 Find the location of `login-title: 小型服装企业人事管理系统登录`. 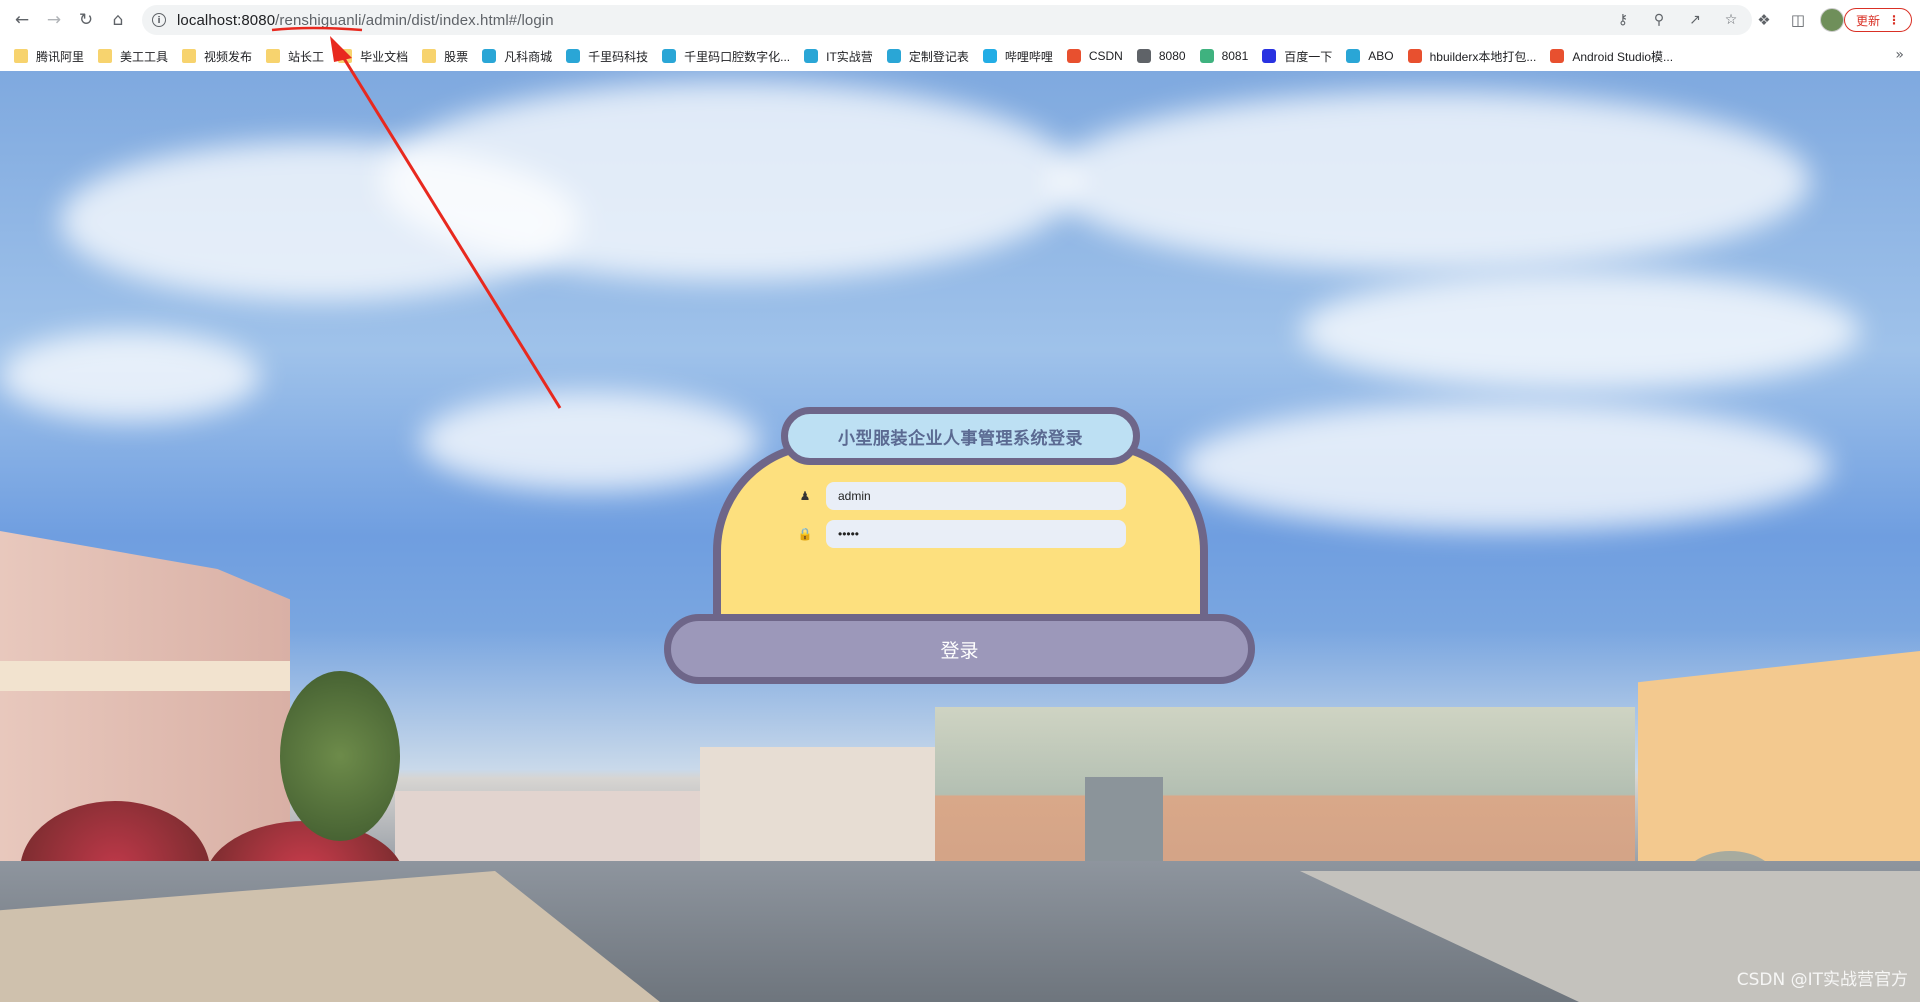

login-title: 小型服装企业人事管理系统登录 is located at coordinates (960, 438).